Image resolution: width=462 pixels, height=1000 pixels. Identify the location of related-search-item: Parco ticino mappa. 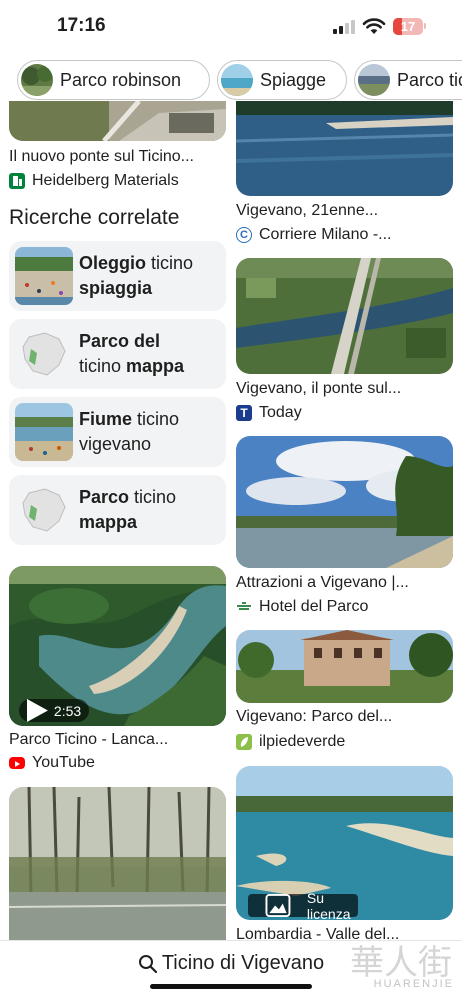
(117, 510).